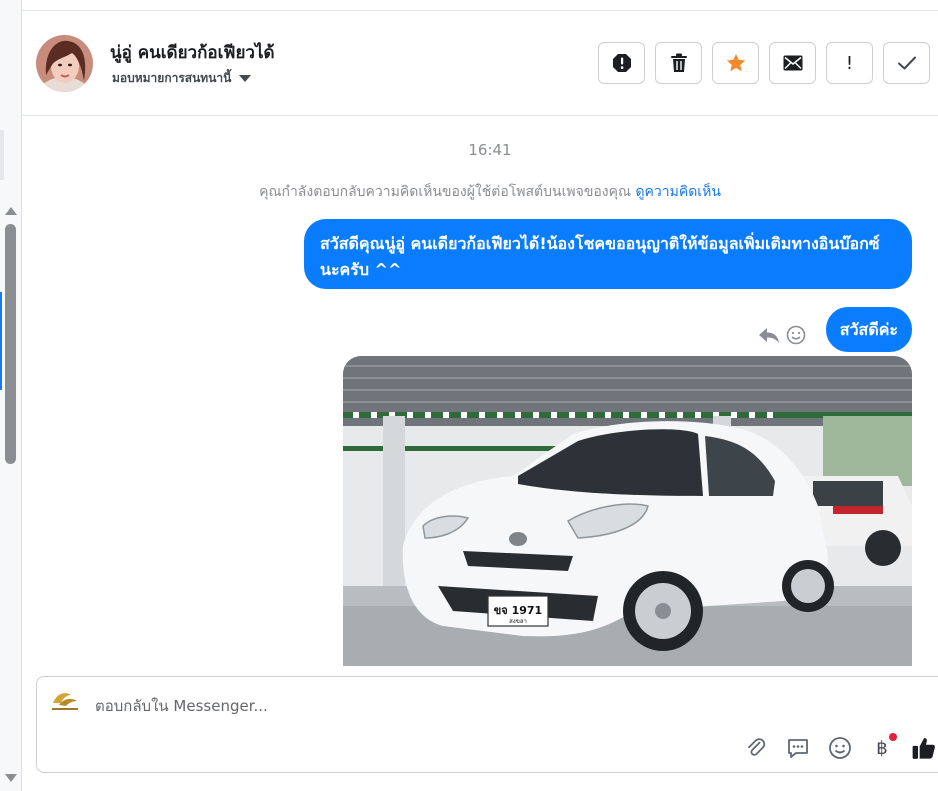 This screenshot has width=938, height=791. I want to click on license-plate-number: ขจ 1971, so click(518, 610).